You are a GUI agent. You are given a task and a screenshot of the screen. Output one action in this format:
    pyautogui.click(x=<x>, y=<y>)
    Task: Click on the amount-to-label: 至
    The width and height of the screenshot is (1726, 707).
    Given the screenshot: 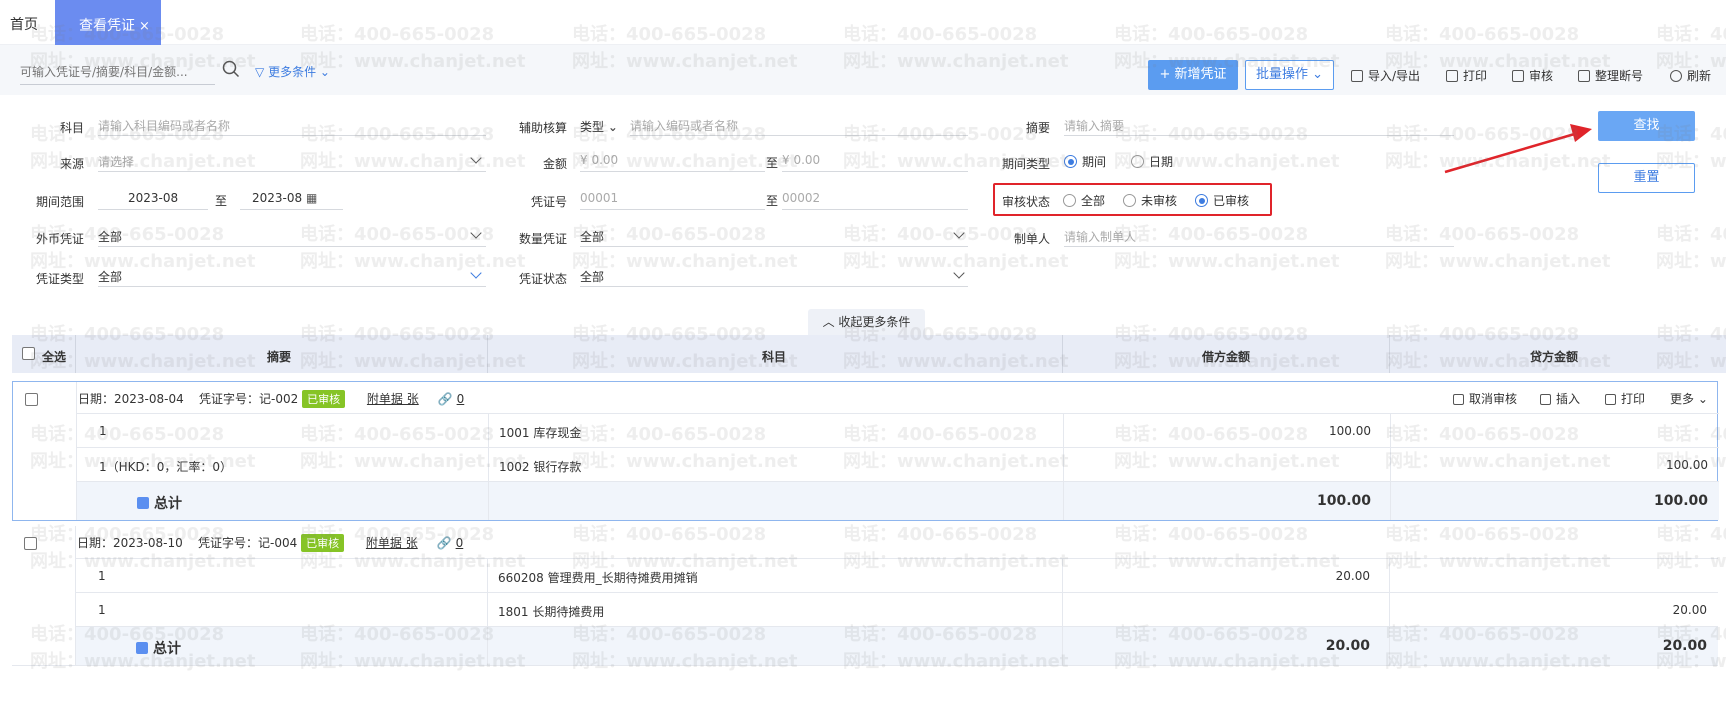 What is the action you would take?
    pyautogui.click(x=772, y=163)
    